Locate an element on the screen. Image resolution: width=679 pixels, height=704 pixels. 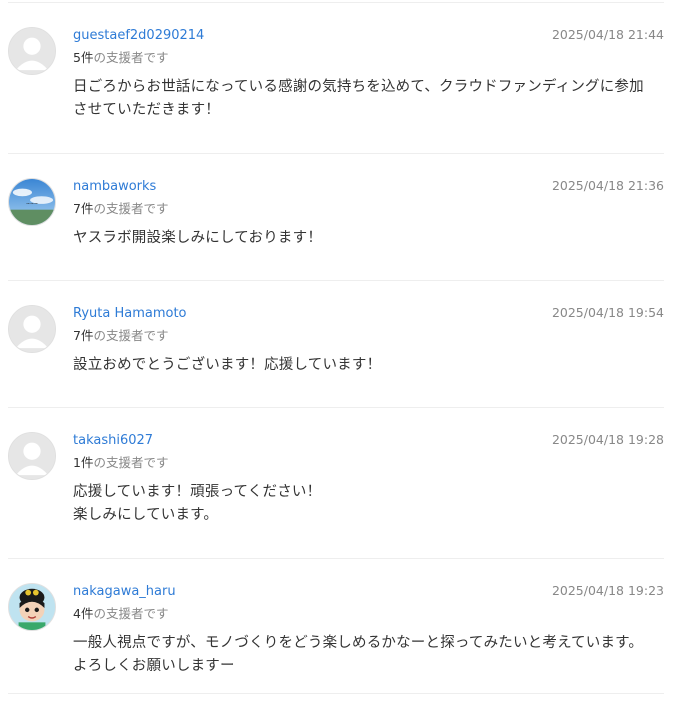
username-link: nakagawa_haru is located at coordinates (124, 592).